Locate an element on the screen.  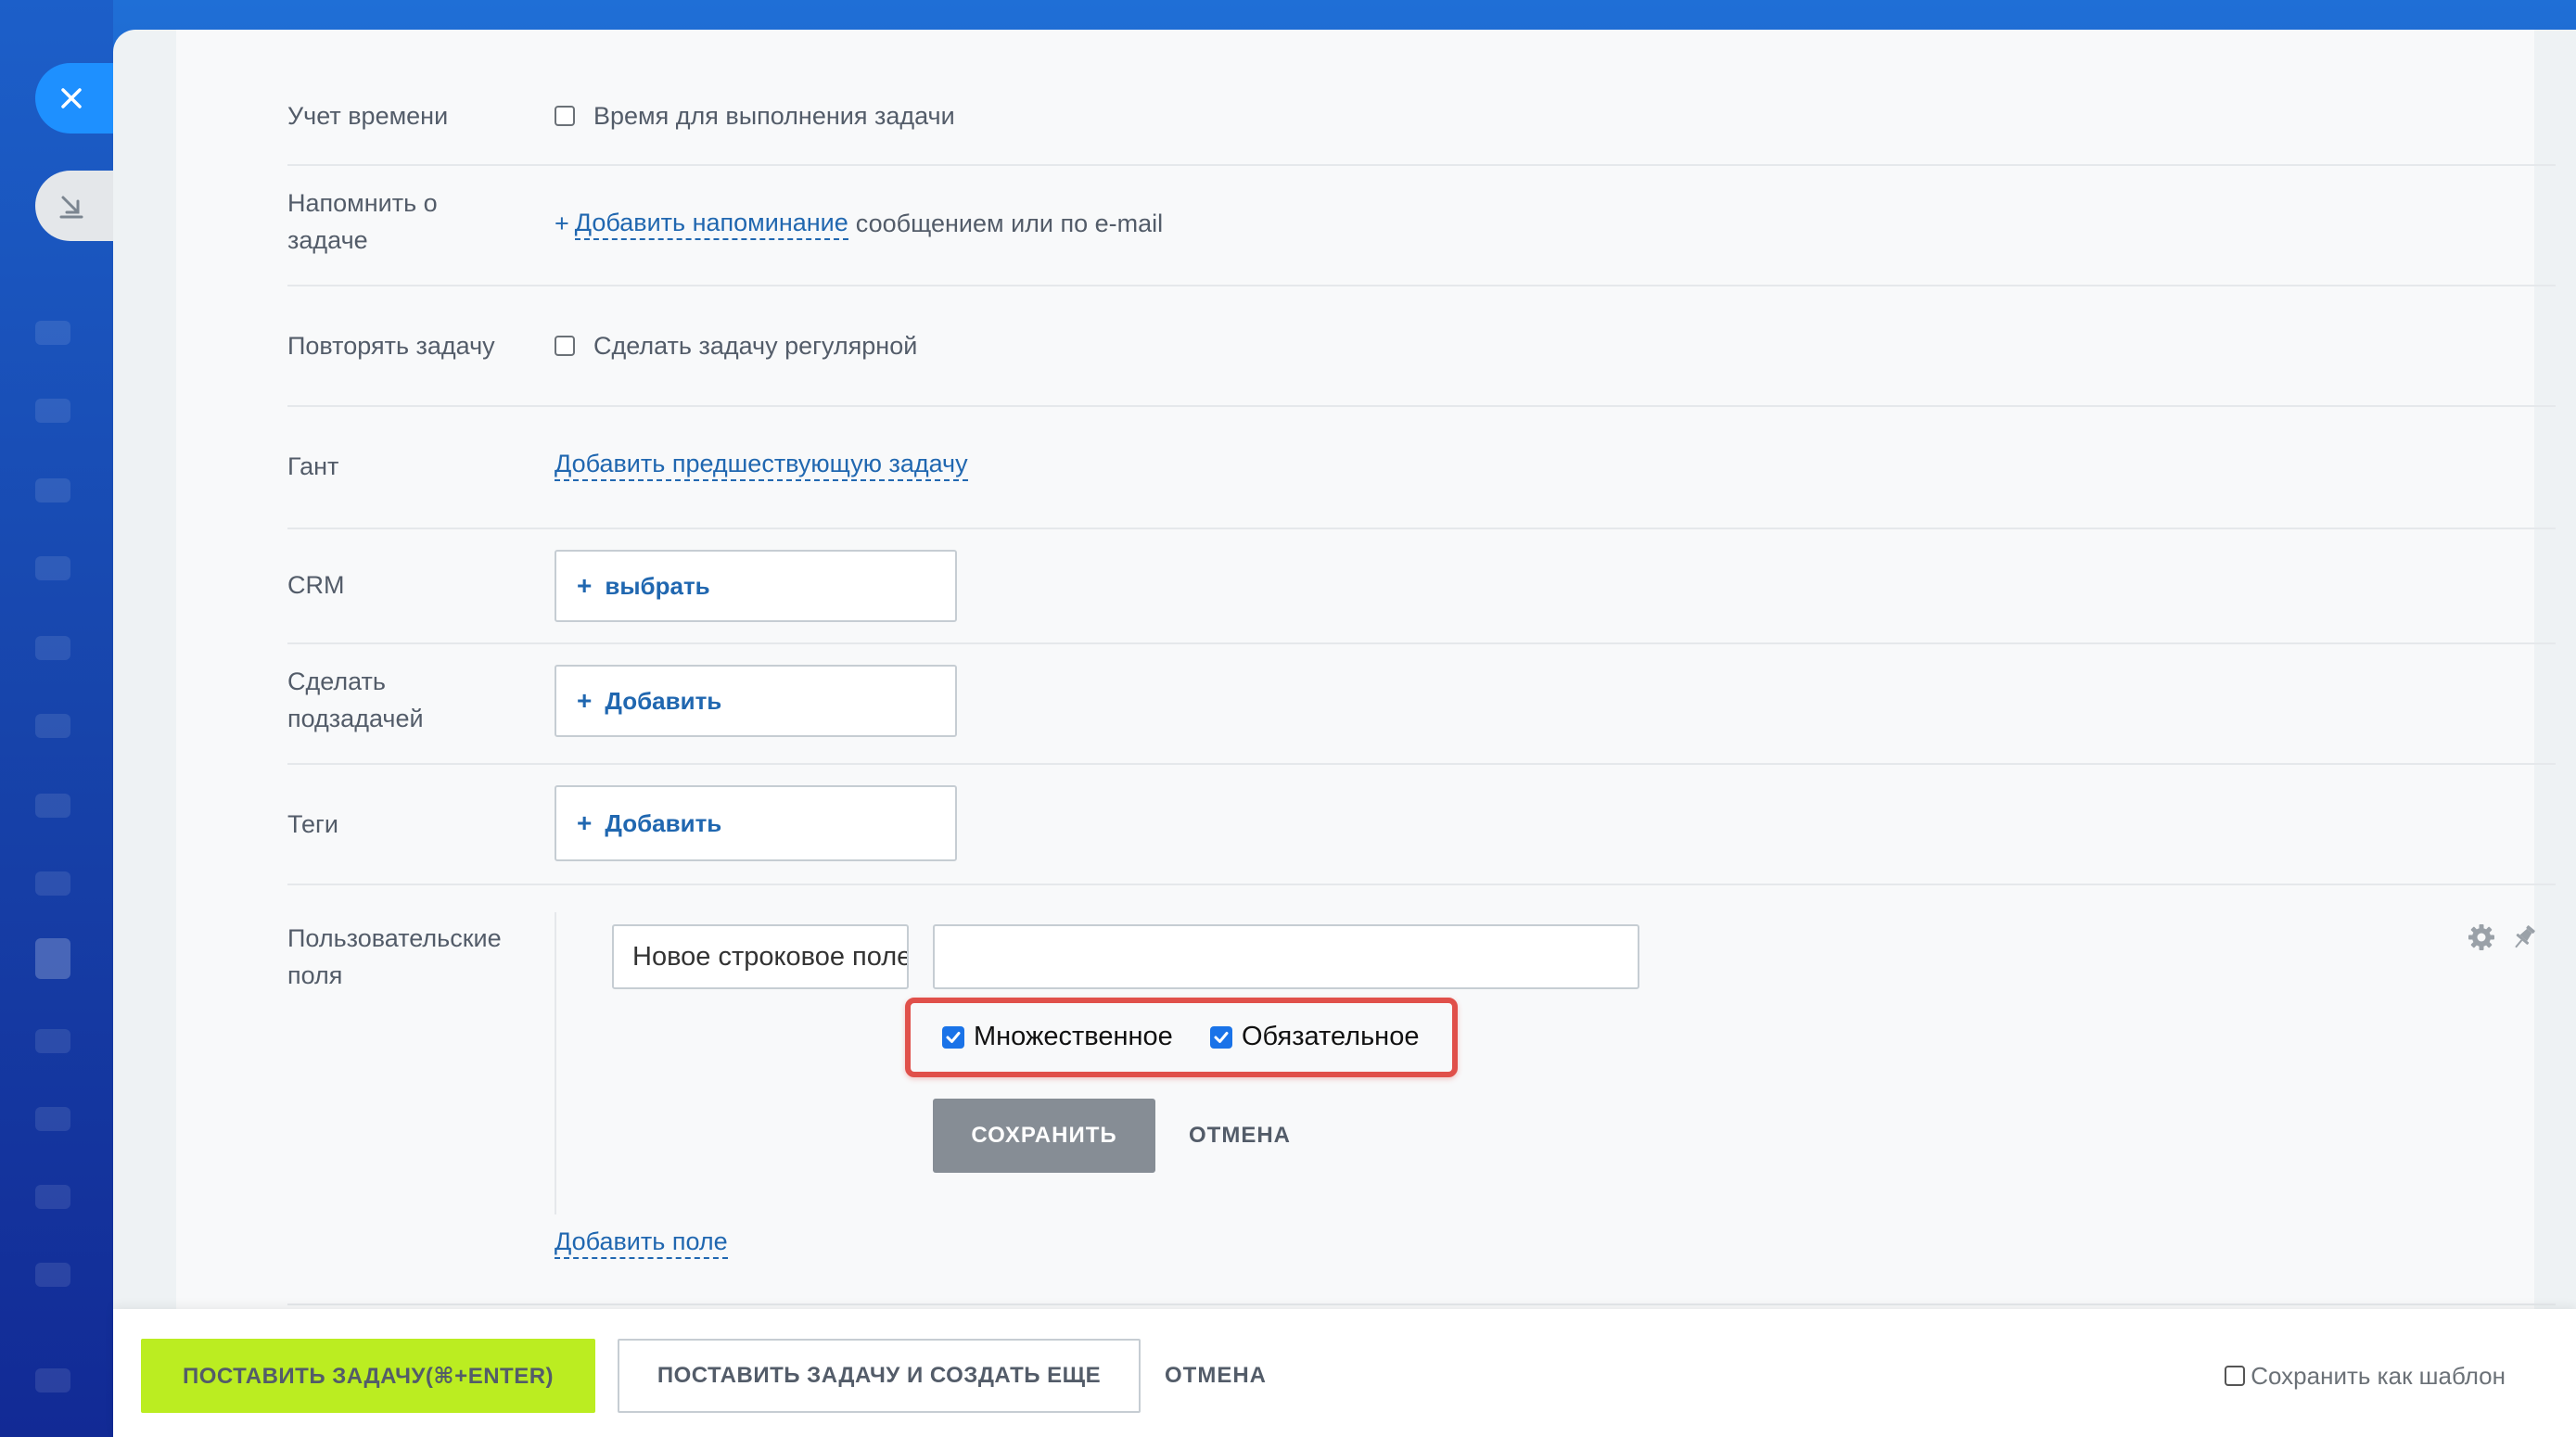
row-crm: CRM + выбрать is located at coordinates (1421, 586).